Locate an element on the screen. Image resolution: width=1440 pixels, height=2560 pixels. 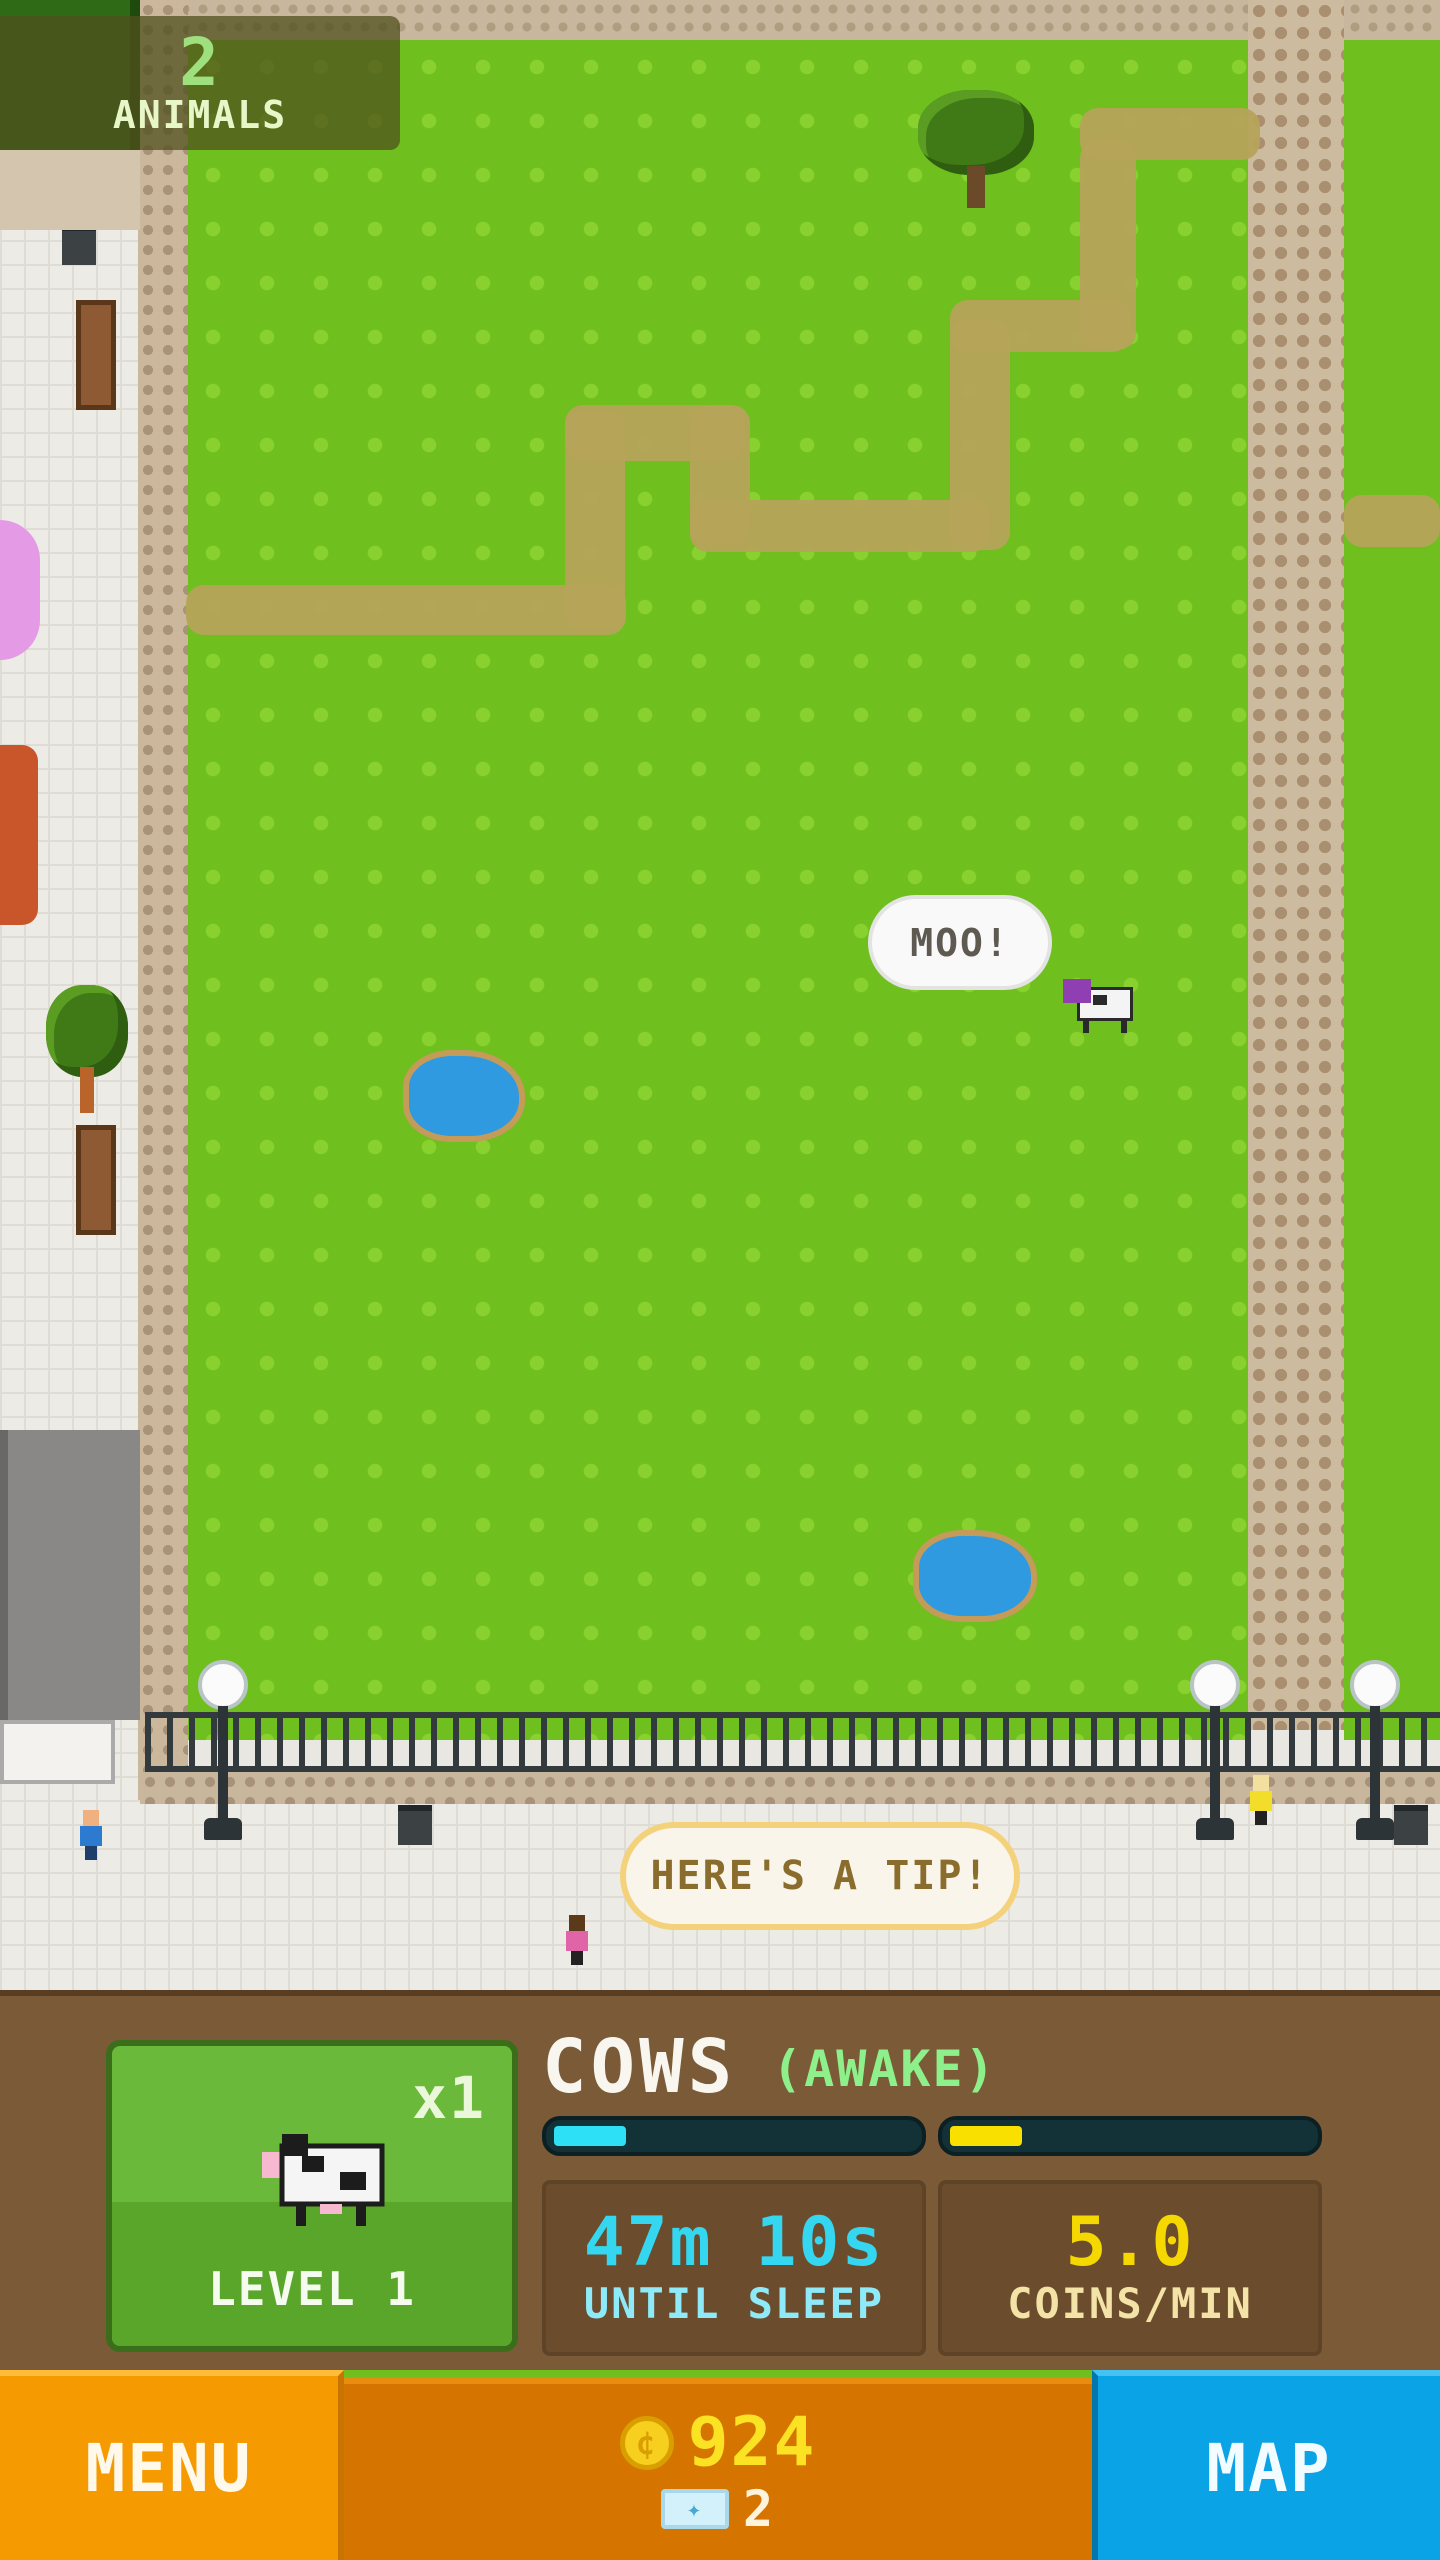
potted-tree is located at coordinates (87, 1049).